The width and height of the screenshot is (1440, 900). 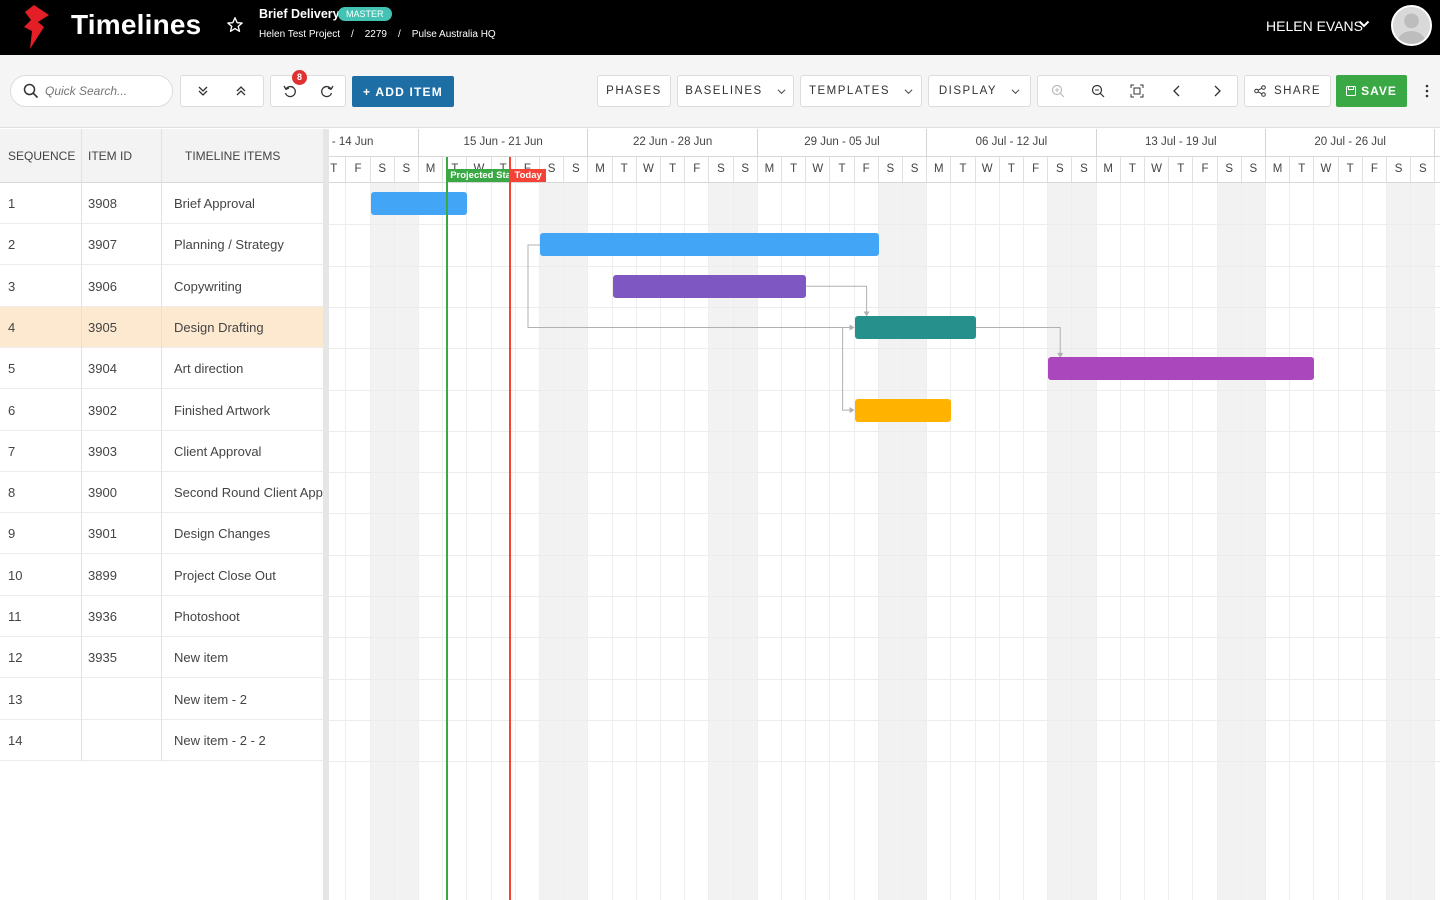 What do you see at coordinates (41, 156) in the screenshot?
I see `column-header-sequence: SEQUENCE` at bounding box center [41, 156].